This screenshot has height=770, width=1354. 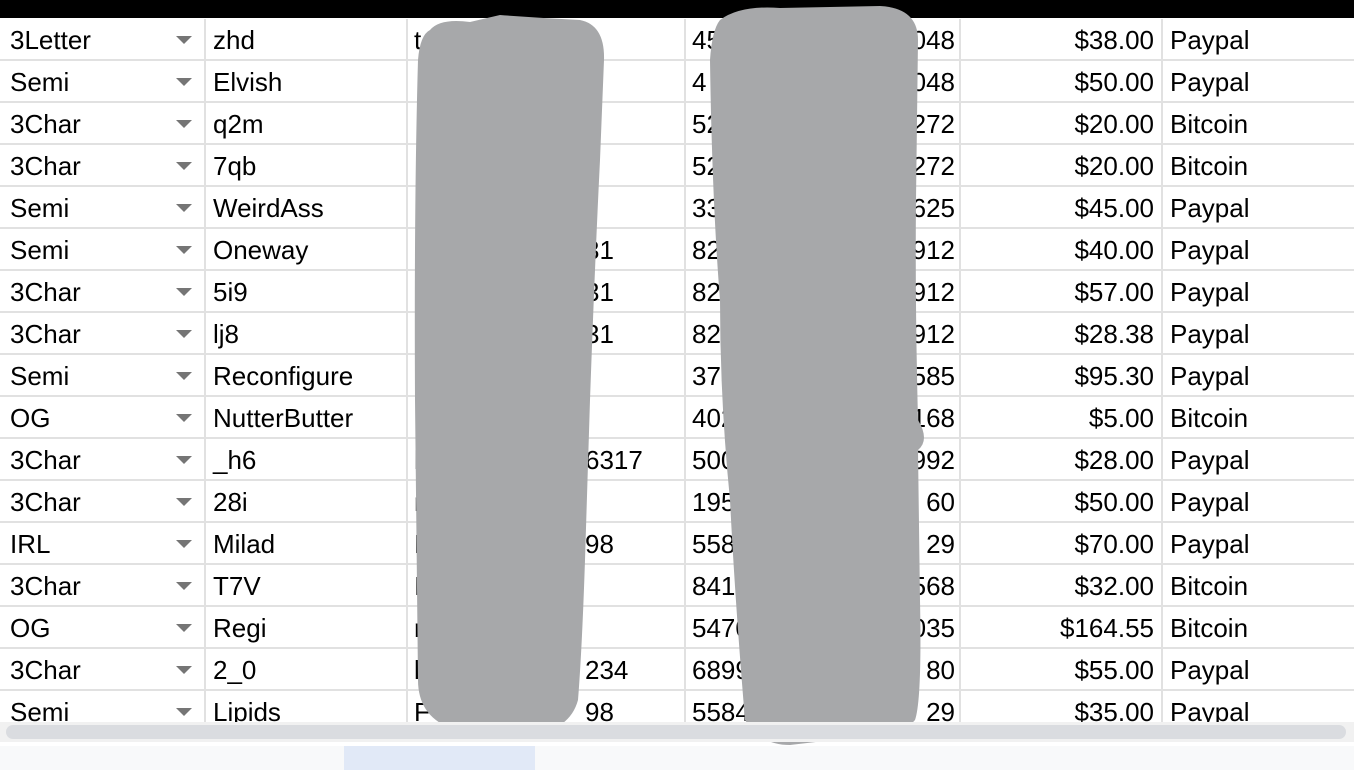 What do you see at coordinates (307, 417) in the screenshot?
I see `name-cell: NutterButter` at bounding box center [307, 417].